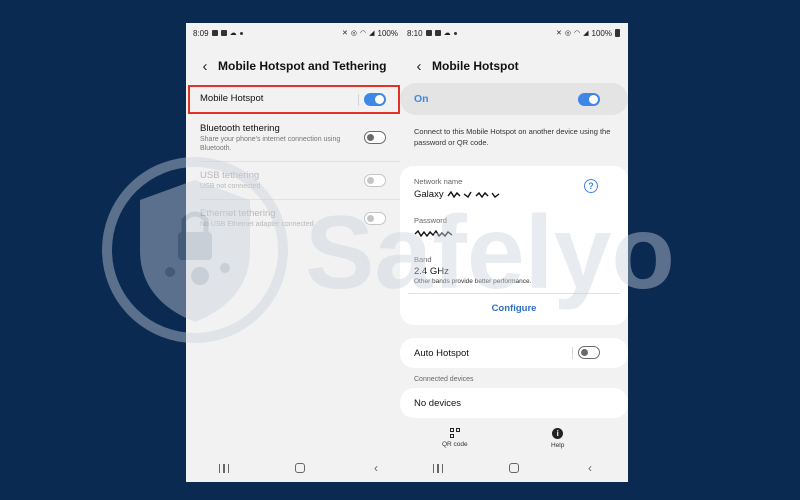 The width and height of the screenshot is (800, 500). I want to click on page-title: Mobile Hotspot, so click(475, 66).